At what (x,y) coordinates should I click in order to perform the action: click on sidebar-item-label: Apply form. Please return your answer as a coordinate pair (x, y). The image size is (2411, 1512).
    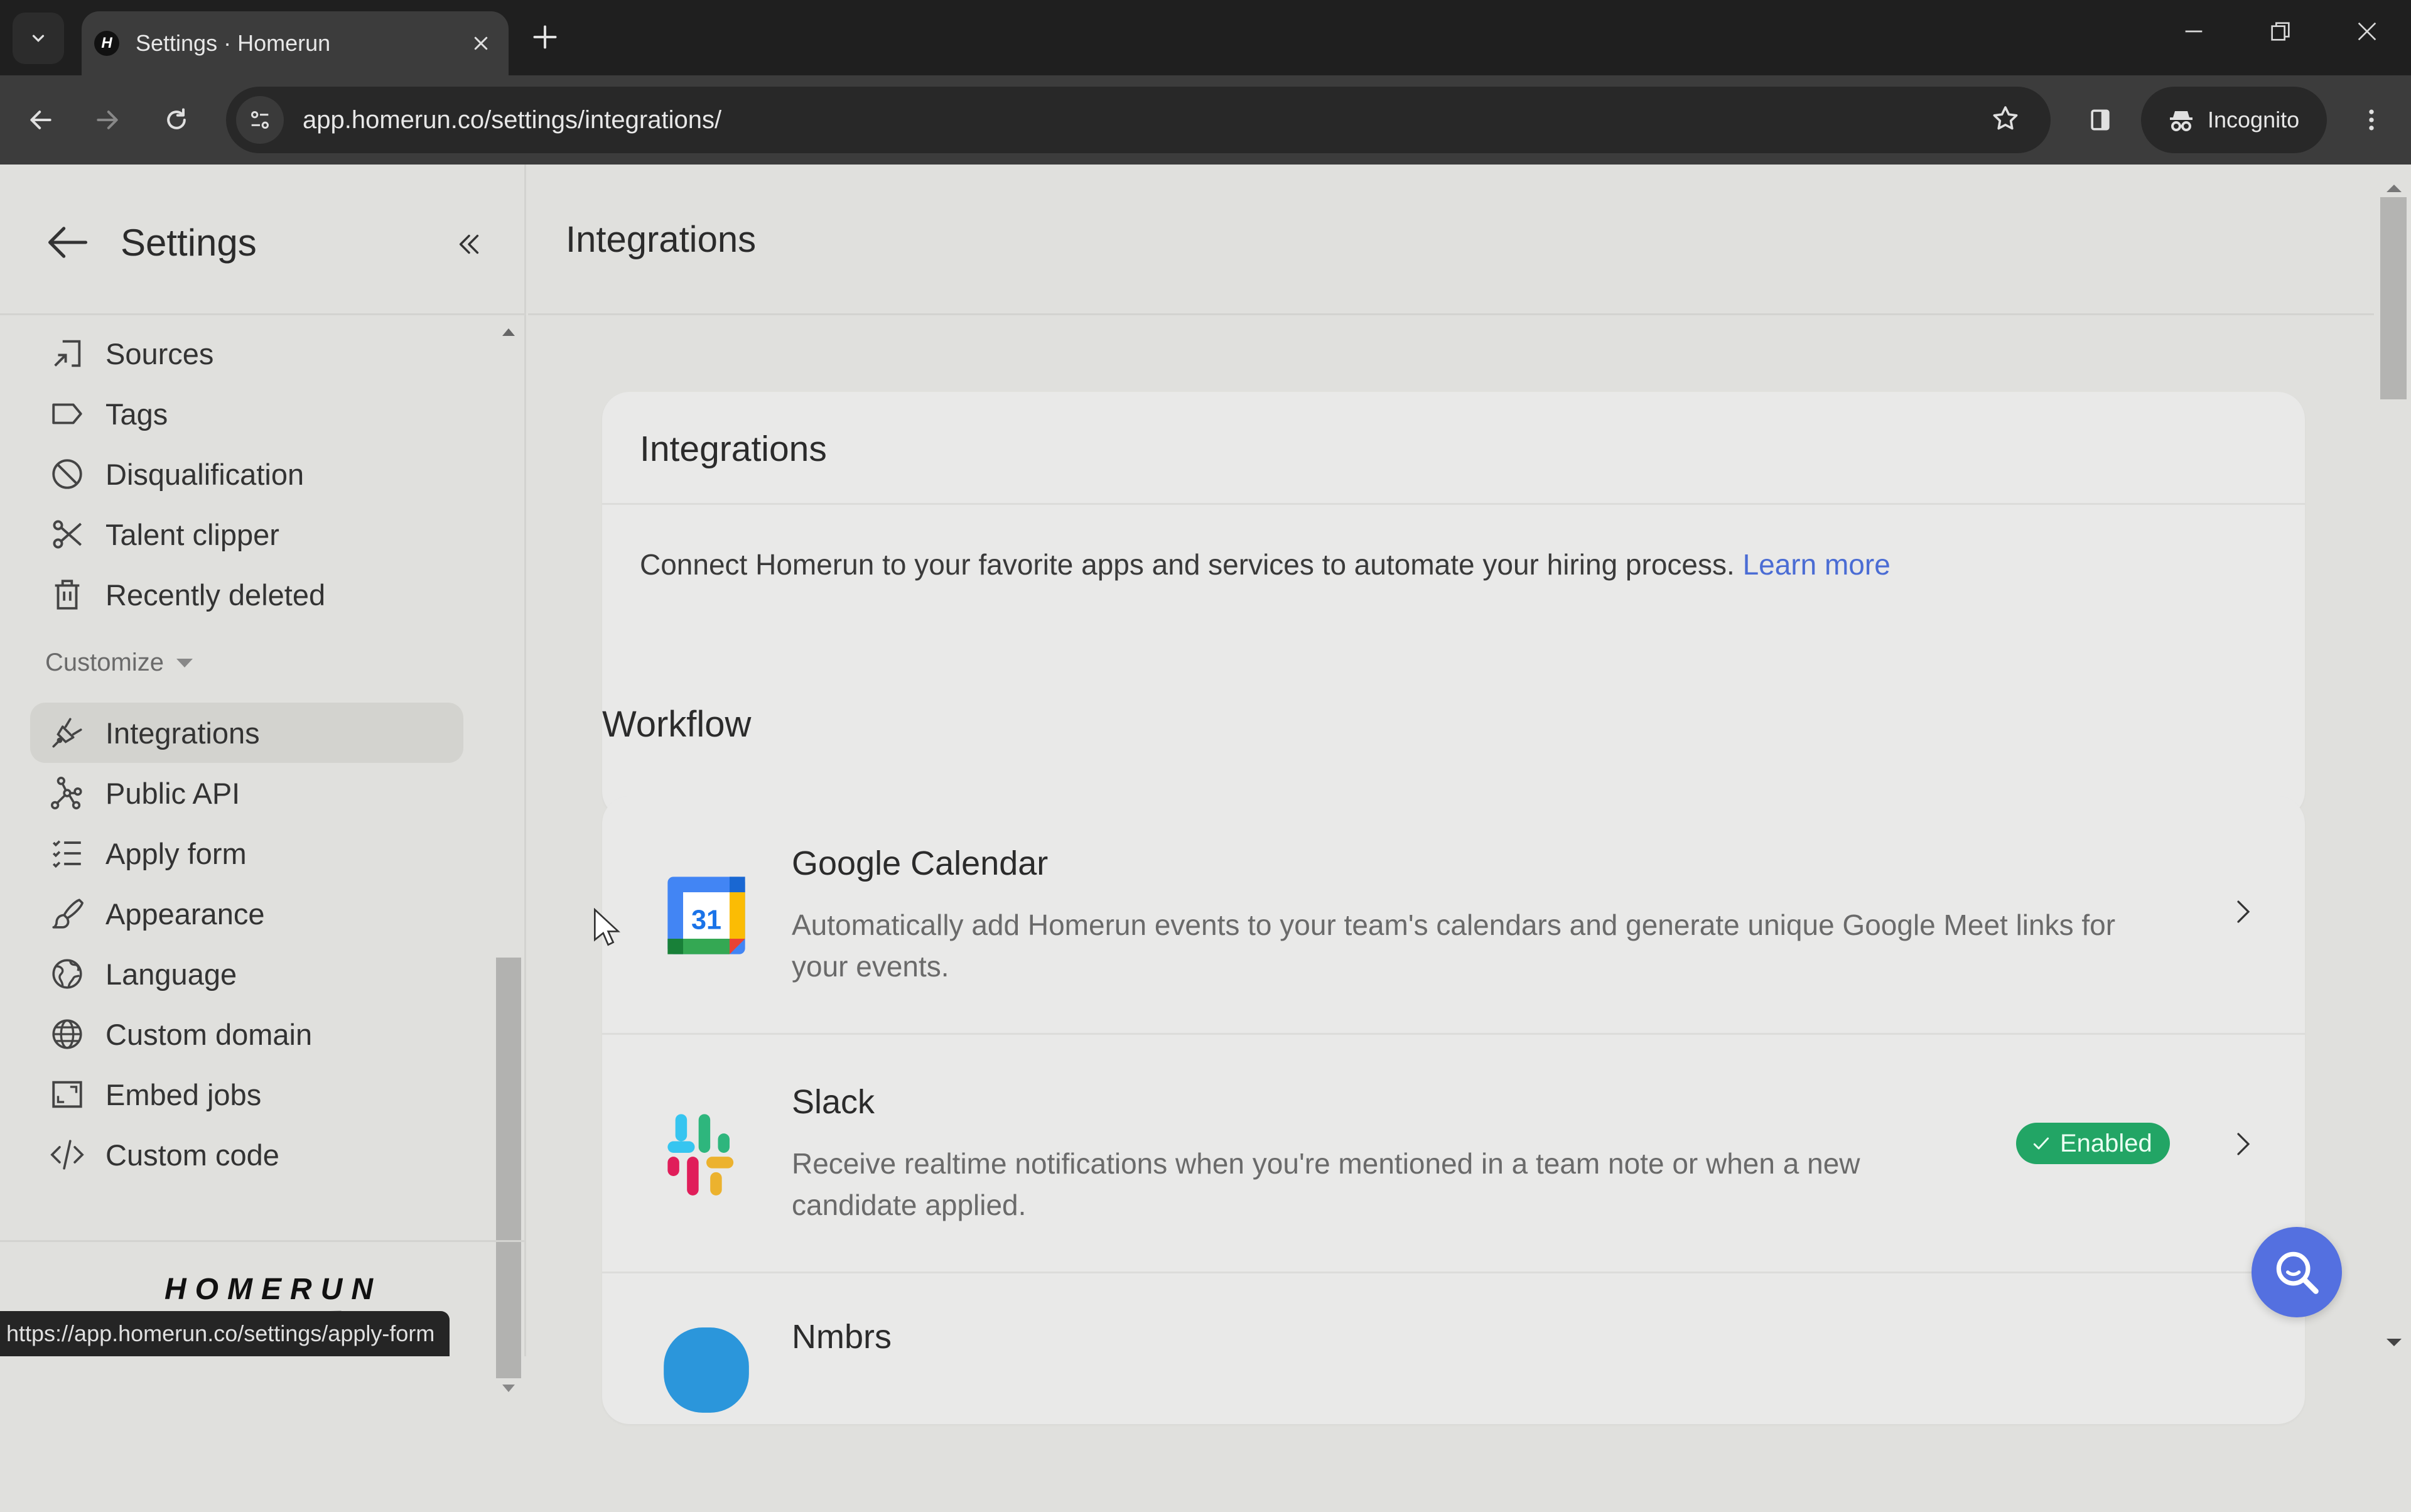
    Looking at the image, I should click on (176, 853).